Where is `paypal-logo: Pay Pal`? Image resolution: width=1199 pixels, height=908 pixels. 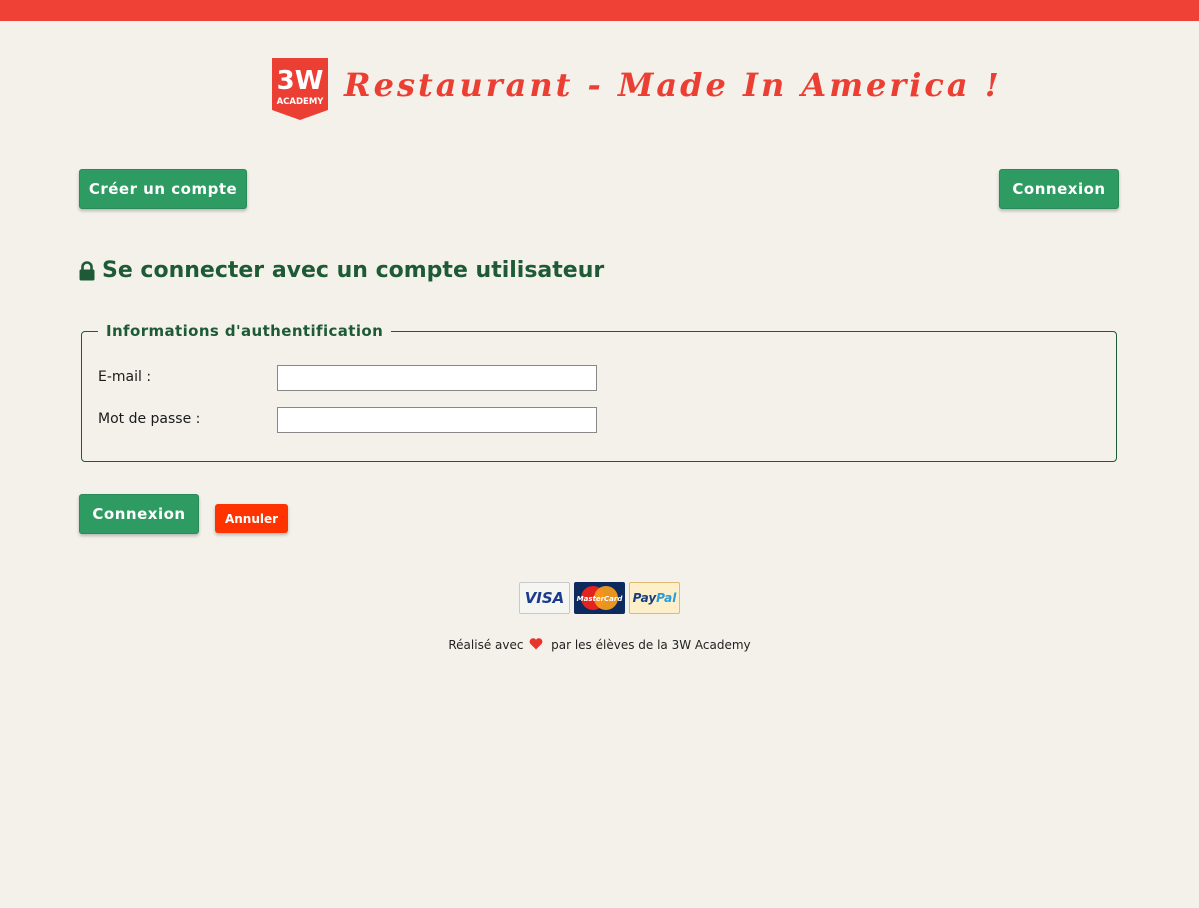
paypal-logo: Pay Pal is located at coordinates (654, 598).